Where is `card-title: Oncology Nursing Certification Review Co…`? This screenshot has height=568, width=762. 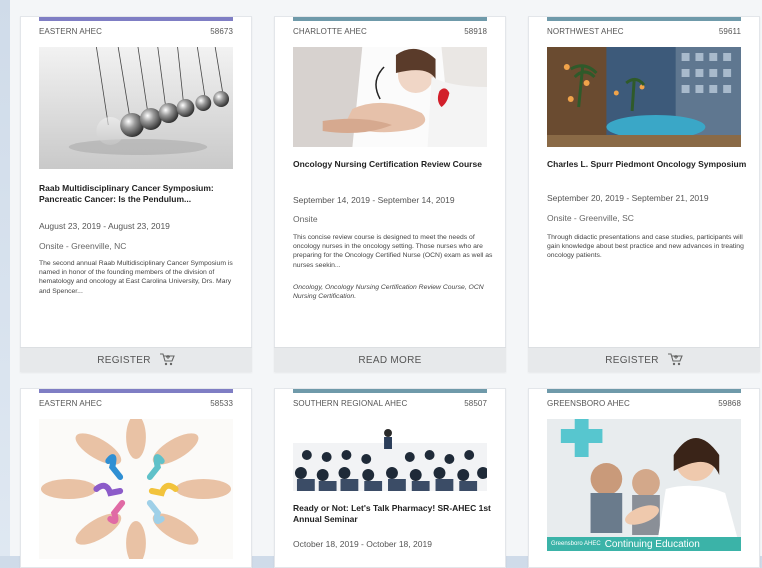
card-title: Oncology Nursing Certification Review Co… is located at coordinates (394, 164).